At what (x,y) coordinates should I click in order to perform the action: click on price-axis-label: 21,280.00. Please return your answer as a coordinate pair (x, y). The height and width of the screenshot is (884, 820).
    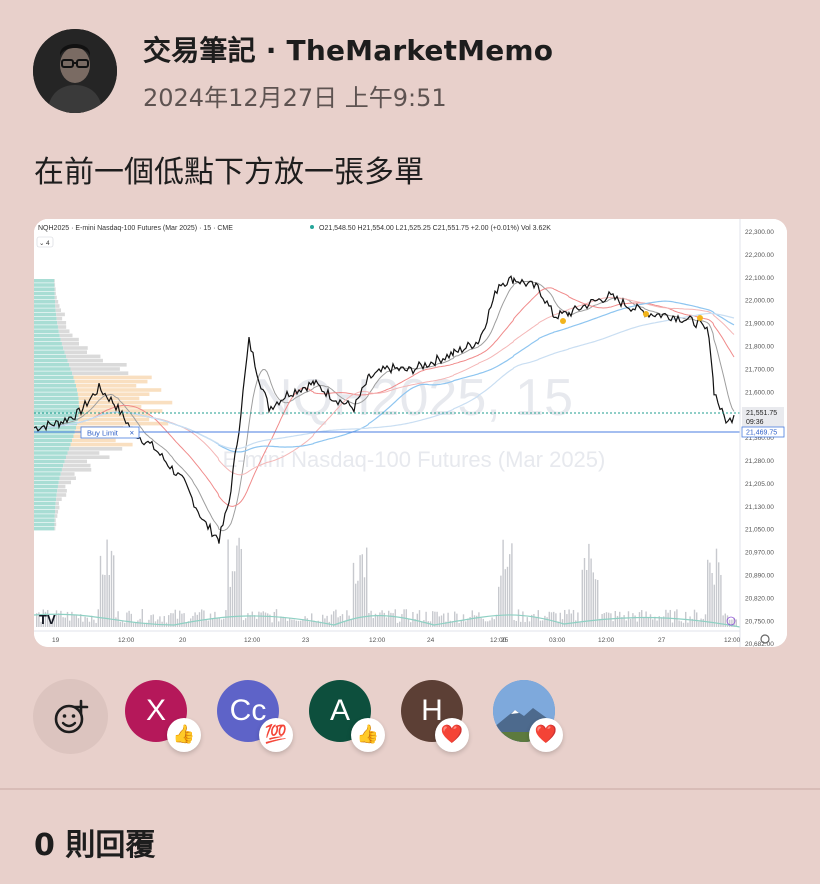
    Looking at the image, I should click on (759, 461).